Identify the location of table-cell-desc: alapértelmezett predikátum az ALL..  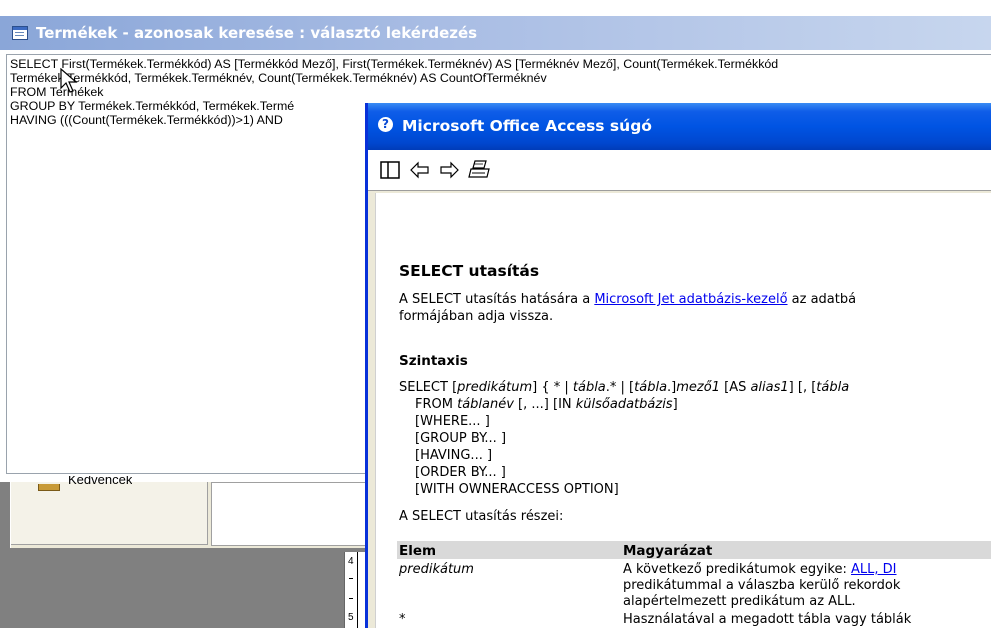
(739, 601).